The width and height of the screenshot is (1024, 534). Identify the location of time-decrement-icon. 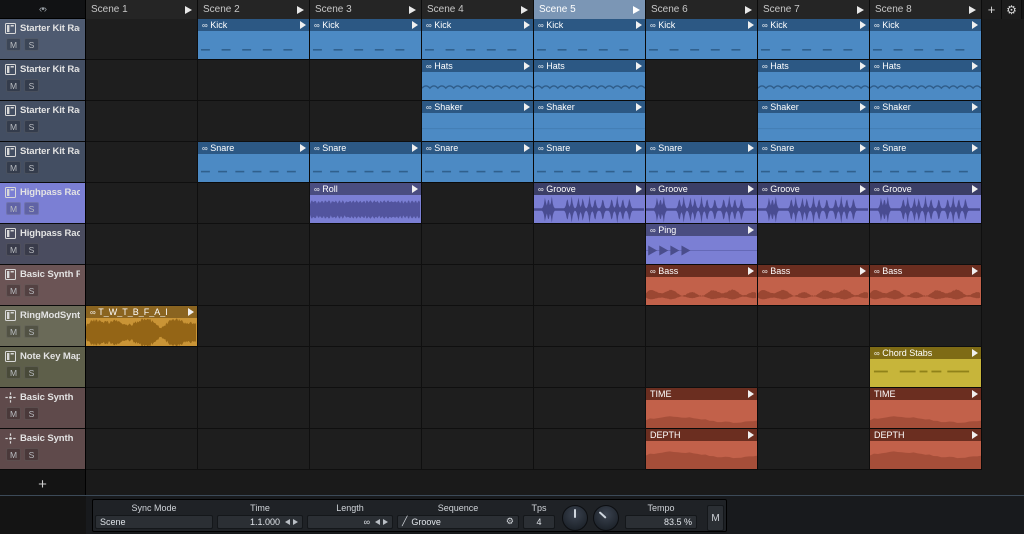
(287, 521).